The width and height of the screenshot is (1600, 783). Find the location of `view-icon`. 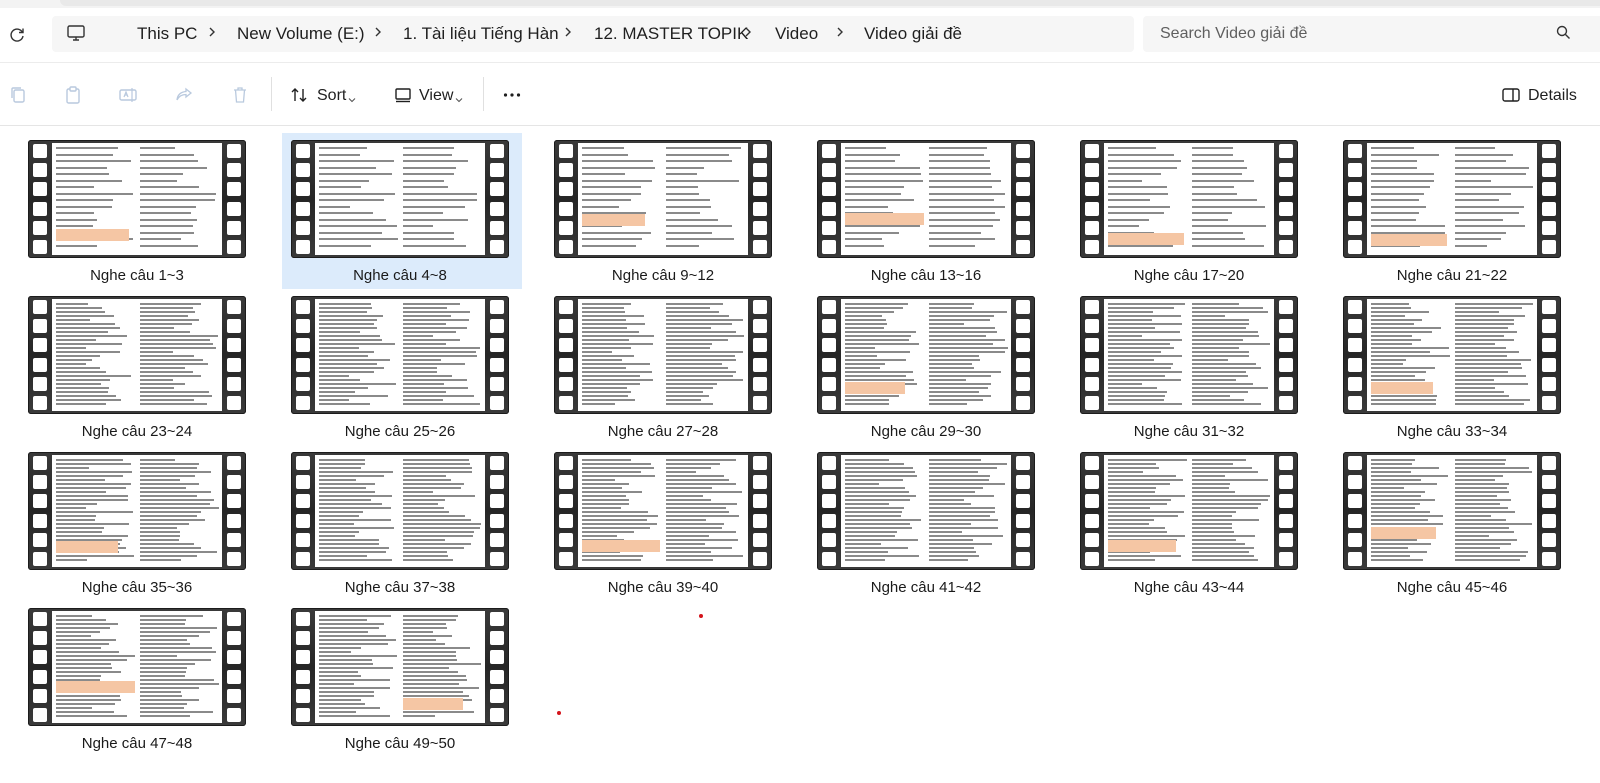

view-icon is located at coordinates (403, 95).